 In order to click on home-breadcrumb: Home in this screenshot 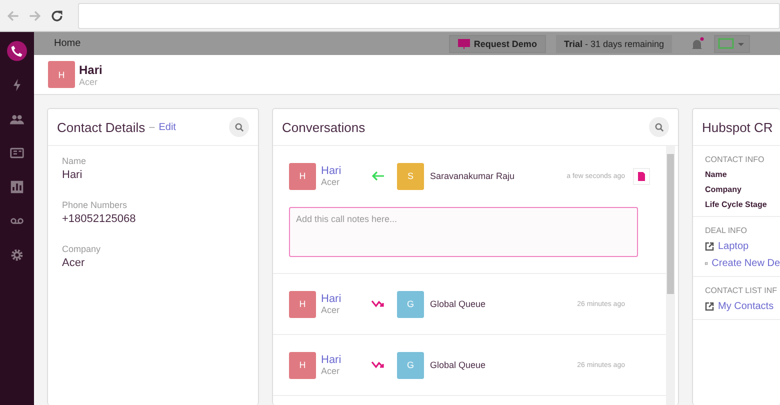, I will do `click(67, 43)`.